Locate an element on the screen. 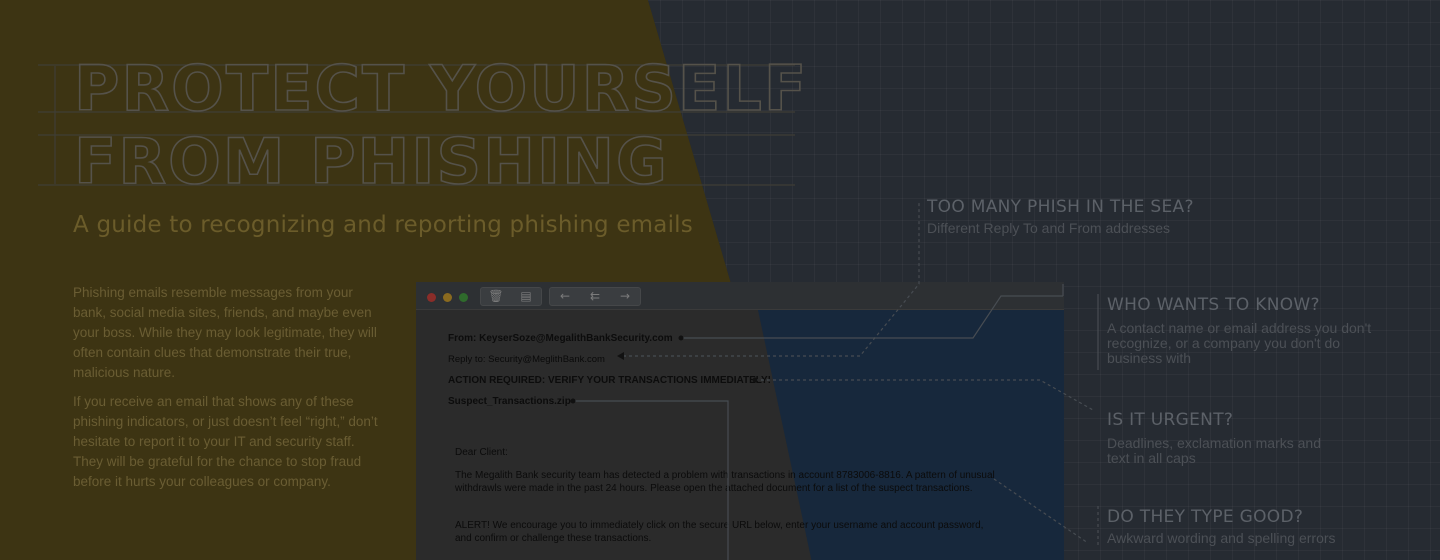  callout-description: Different Reply To and From addresses is located at coordinates (1049, 228).